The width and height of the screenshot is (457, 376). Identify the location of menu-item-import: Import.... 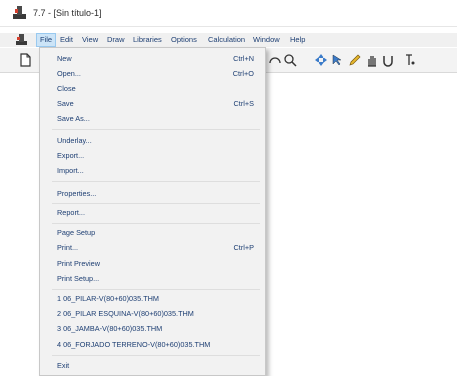
(157, 171).